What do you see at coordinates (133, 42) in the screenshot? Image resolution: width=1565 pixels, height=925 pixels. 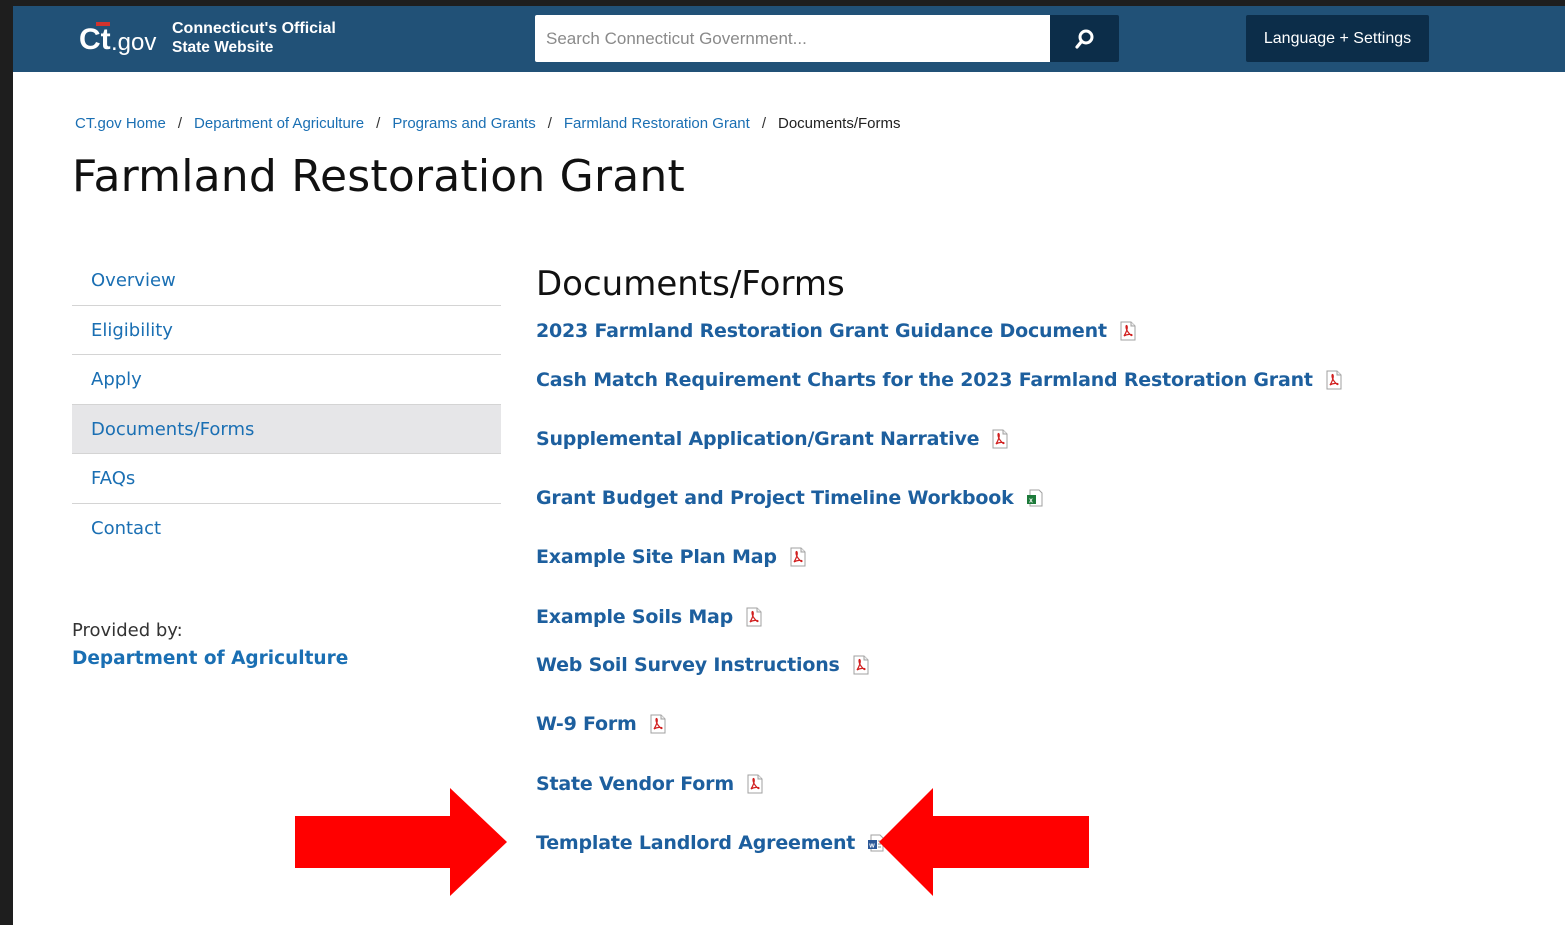 I see `svg-text: .gov` at bounding box center [133, 42].